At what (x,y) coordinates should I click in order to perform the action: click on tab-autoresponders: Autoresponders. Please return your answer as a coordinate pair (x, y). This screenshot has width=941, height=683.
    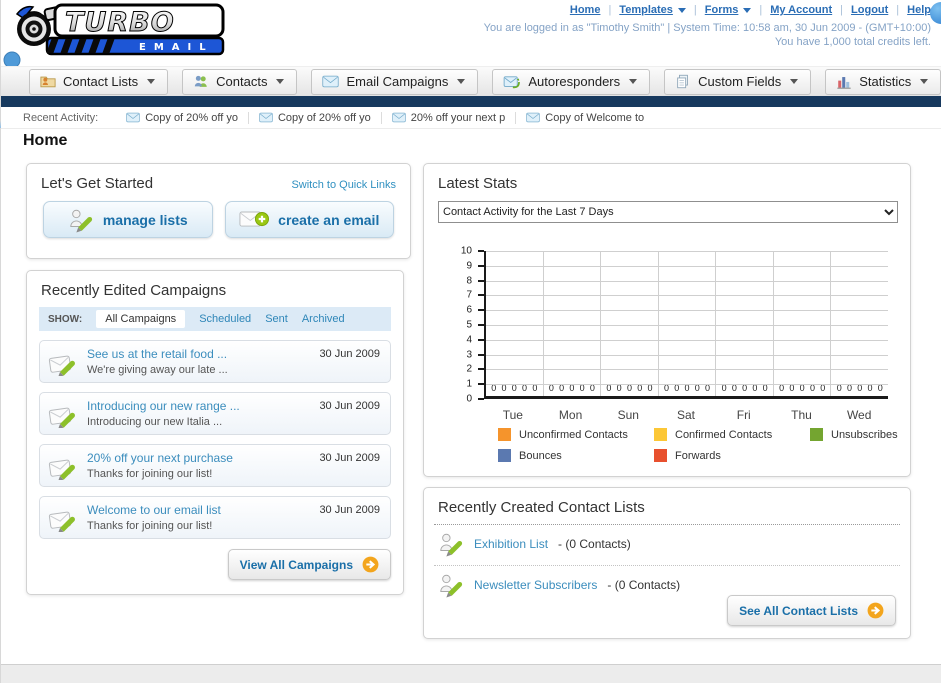
    Looking at the image, I should click on (571, 81).